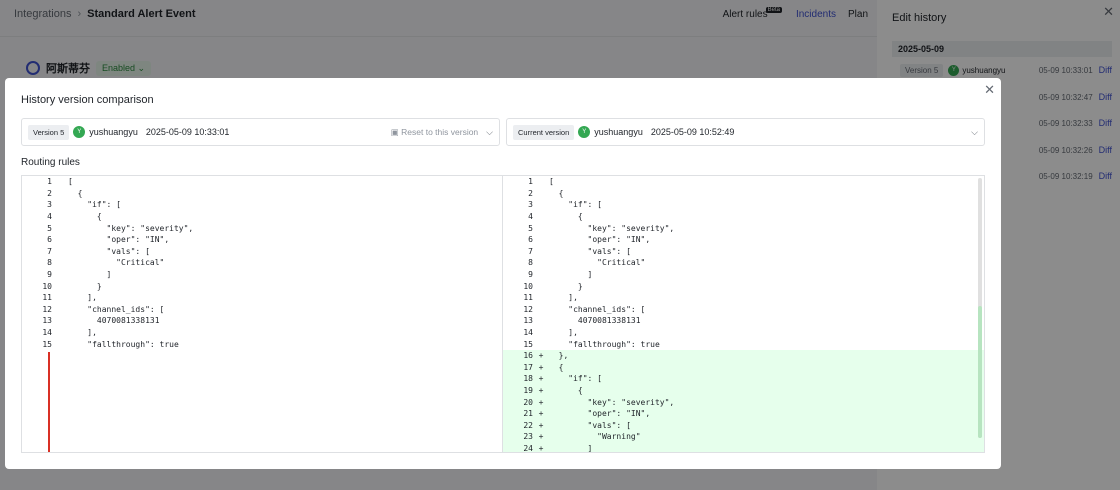 The image size is (1120, 490). I want to click on version-time: 2025-05-09 10:52:49, so click(692, 132).